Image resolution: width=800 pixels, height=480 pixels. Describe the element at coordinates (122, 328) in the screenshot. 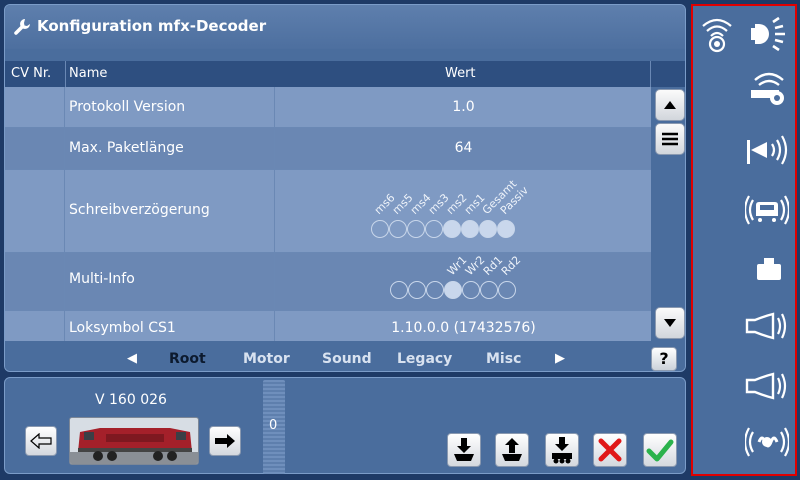

I see `row-name: Loksymbol CS1` at that location.